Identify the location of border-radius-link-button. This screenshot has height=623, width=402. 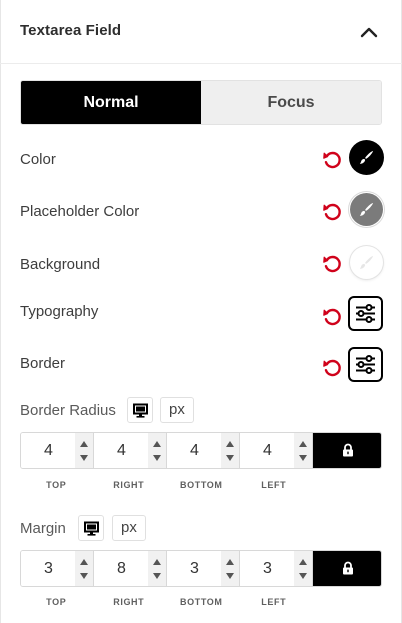
(347, 450).